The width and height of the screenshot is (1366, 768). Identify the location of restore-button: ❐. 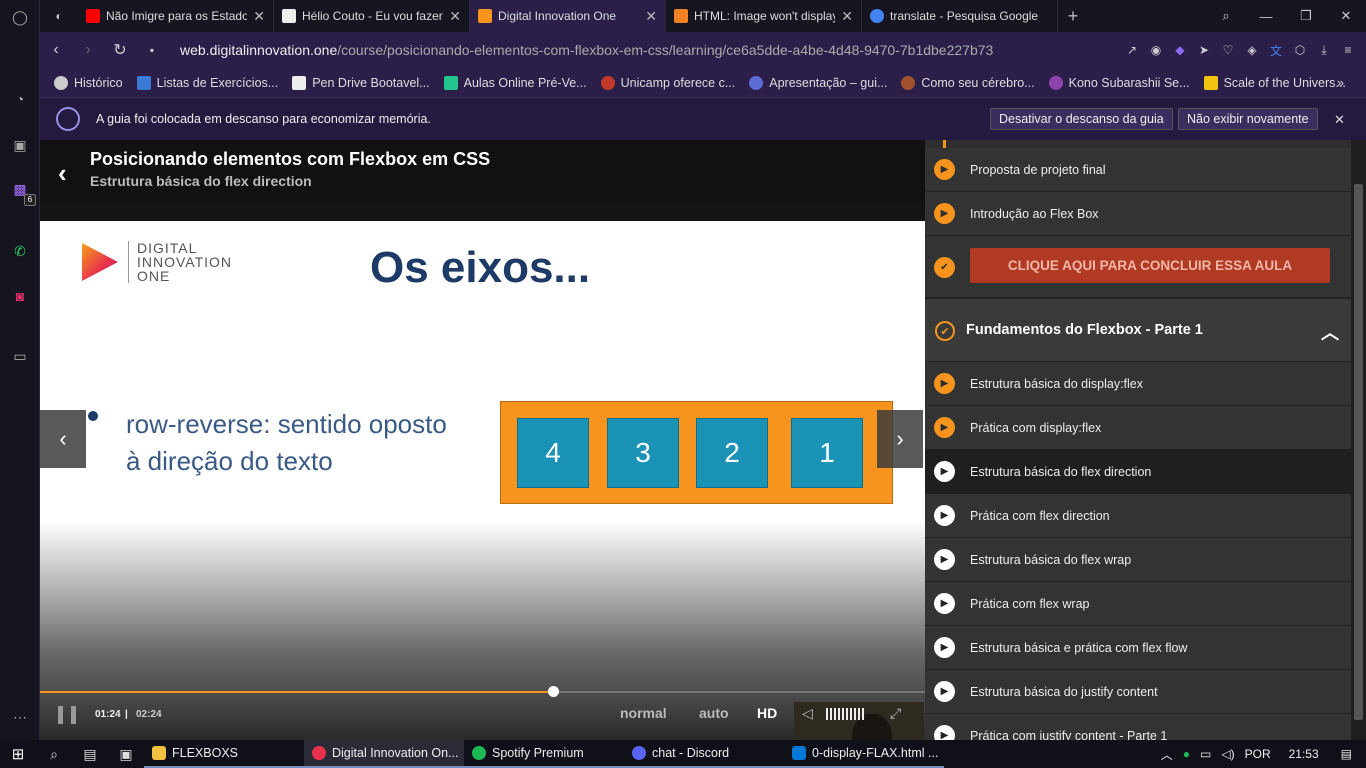
(1306, 16).